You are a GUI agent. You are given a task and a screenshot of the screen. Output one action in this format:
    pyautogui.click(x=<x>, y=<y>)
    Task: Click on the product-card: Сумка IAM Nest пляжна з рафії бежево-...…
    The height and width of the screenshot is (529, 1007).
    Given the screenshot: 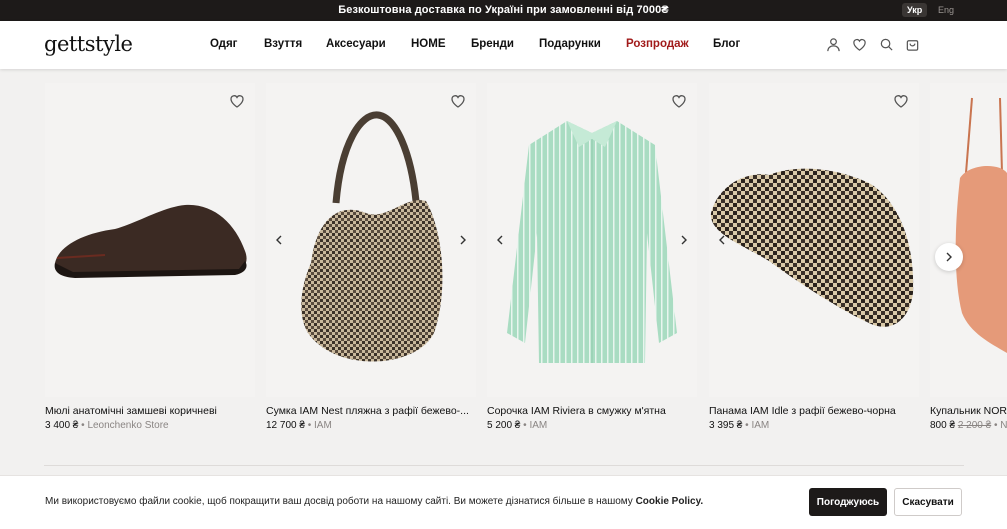 What is the action you would take?
    pyautogui.click(x=371, y=257)
    